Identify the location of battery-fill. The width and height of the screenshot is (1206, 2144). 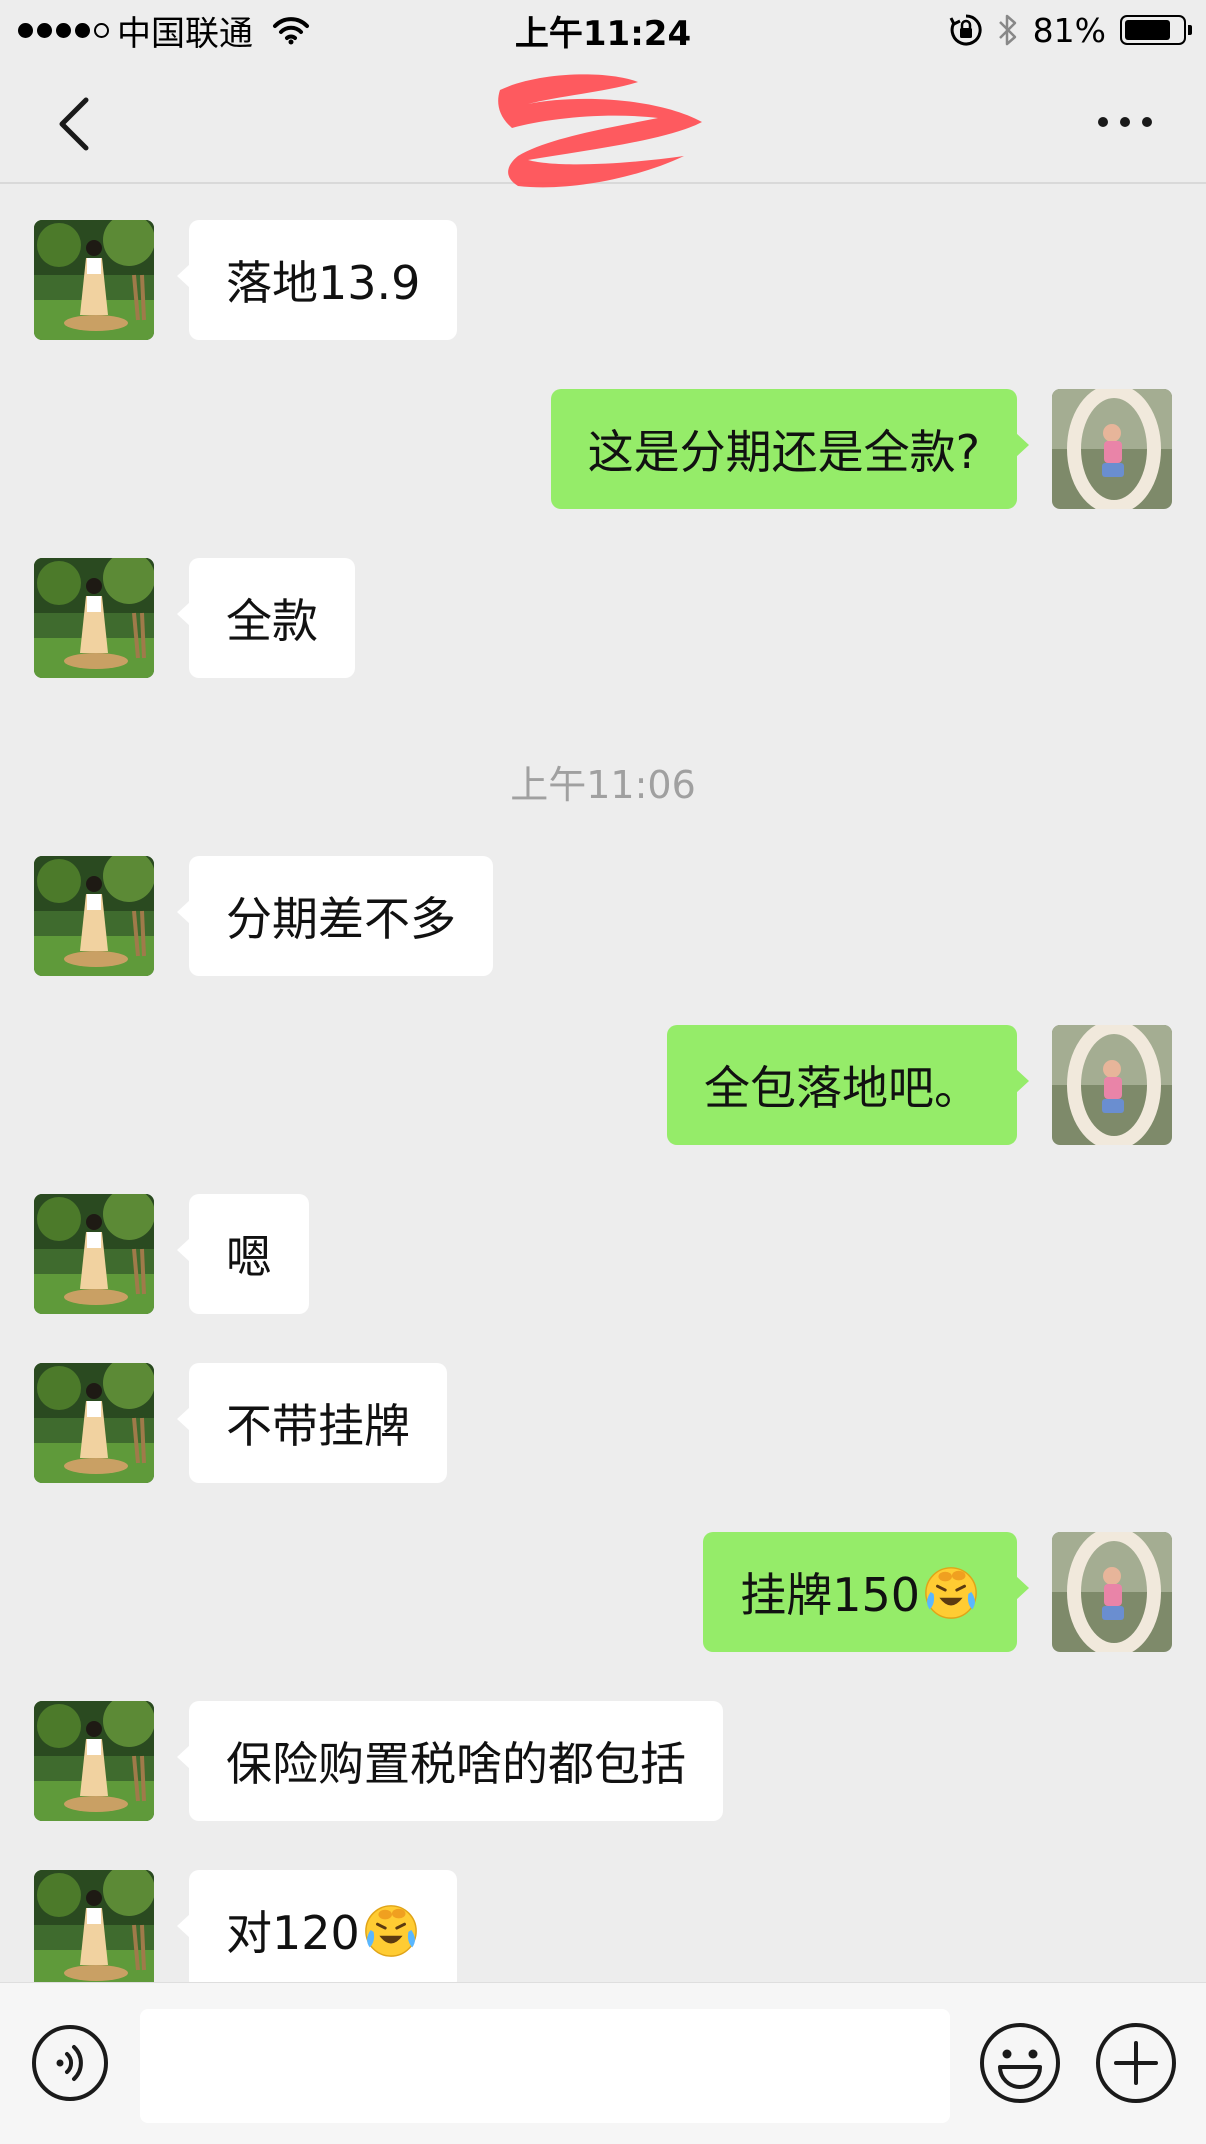
(1148, 30).